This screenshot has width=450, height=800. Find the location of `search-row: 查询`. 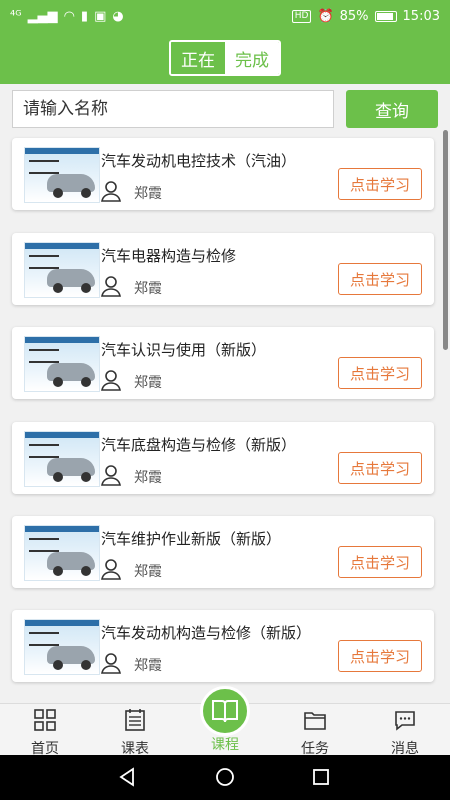

search-row: 查询 is located at coordinates (225, 109).